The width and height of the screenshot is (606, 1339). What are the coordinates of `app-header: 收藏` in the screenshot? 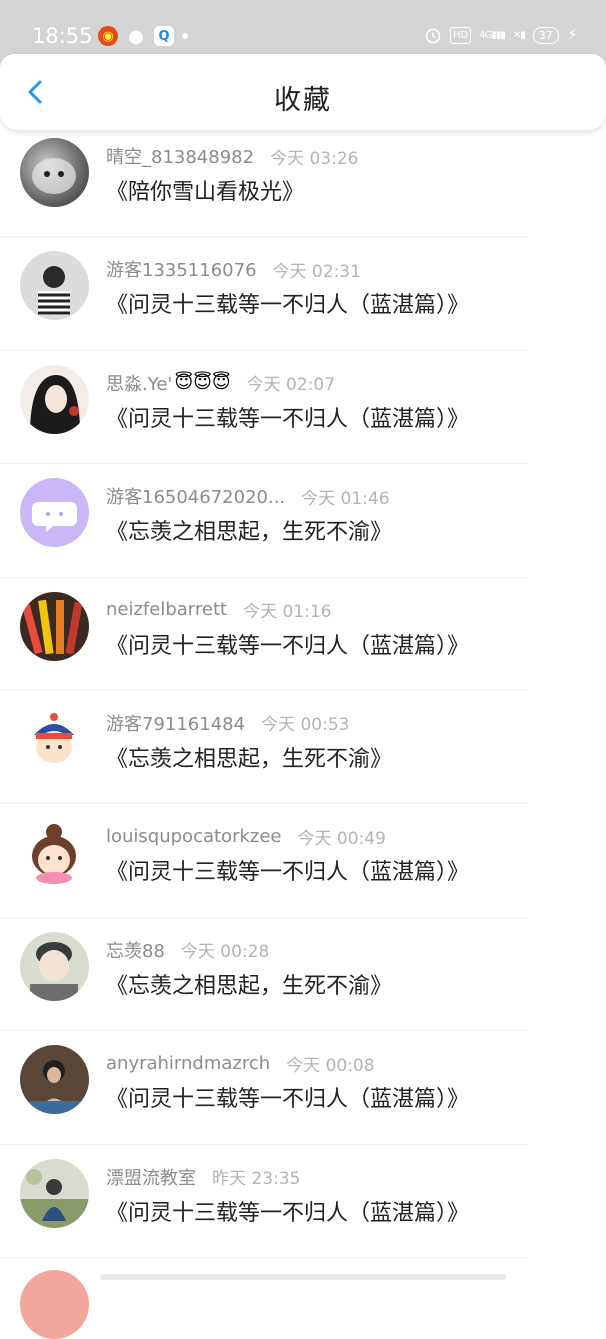 It's located at (303, 92).